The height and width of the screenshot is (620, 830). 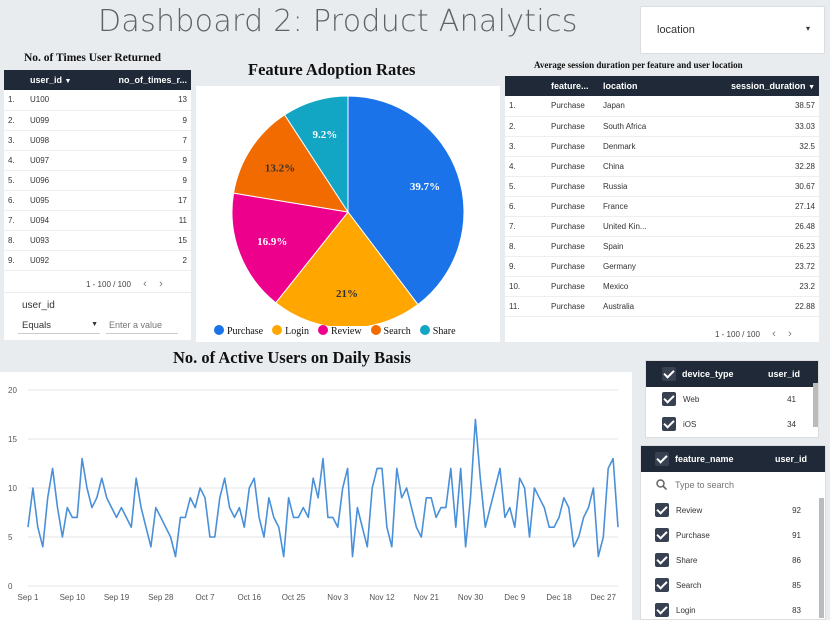 I want to click on user-id-cell: U092, so click(x=58, y=260).